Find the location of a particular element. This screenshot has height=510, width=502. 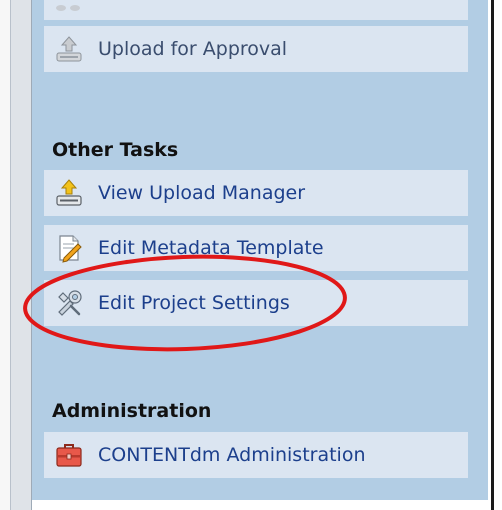

view-upload-manager-link: View Upload Manager is located at coordinates (256, 193).